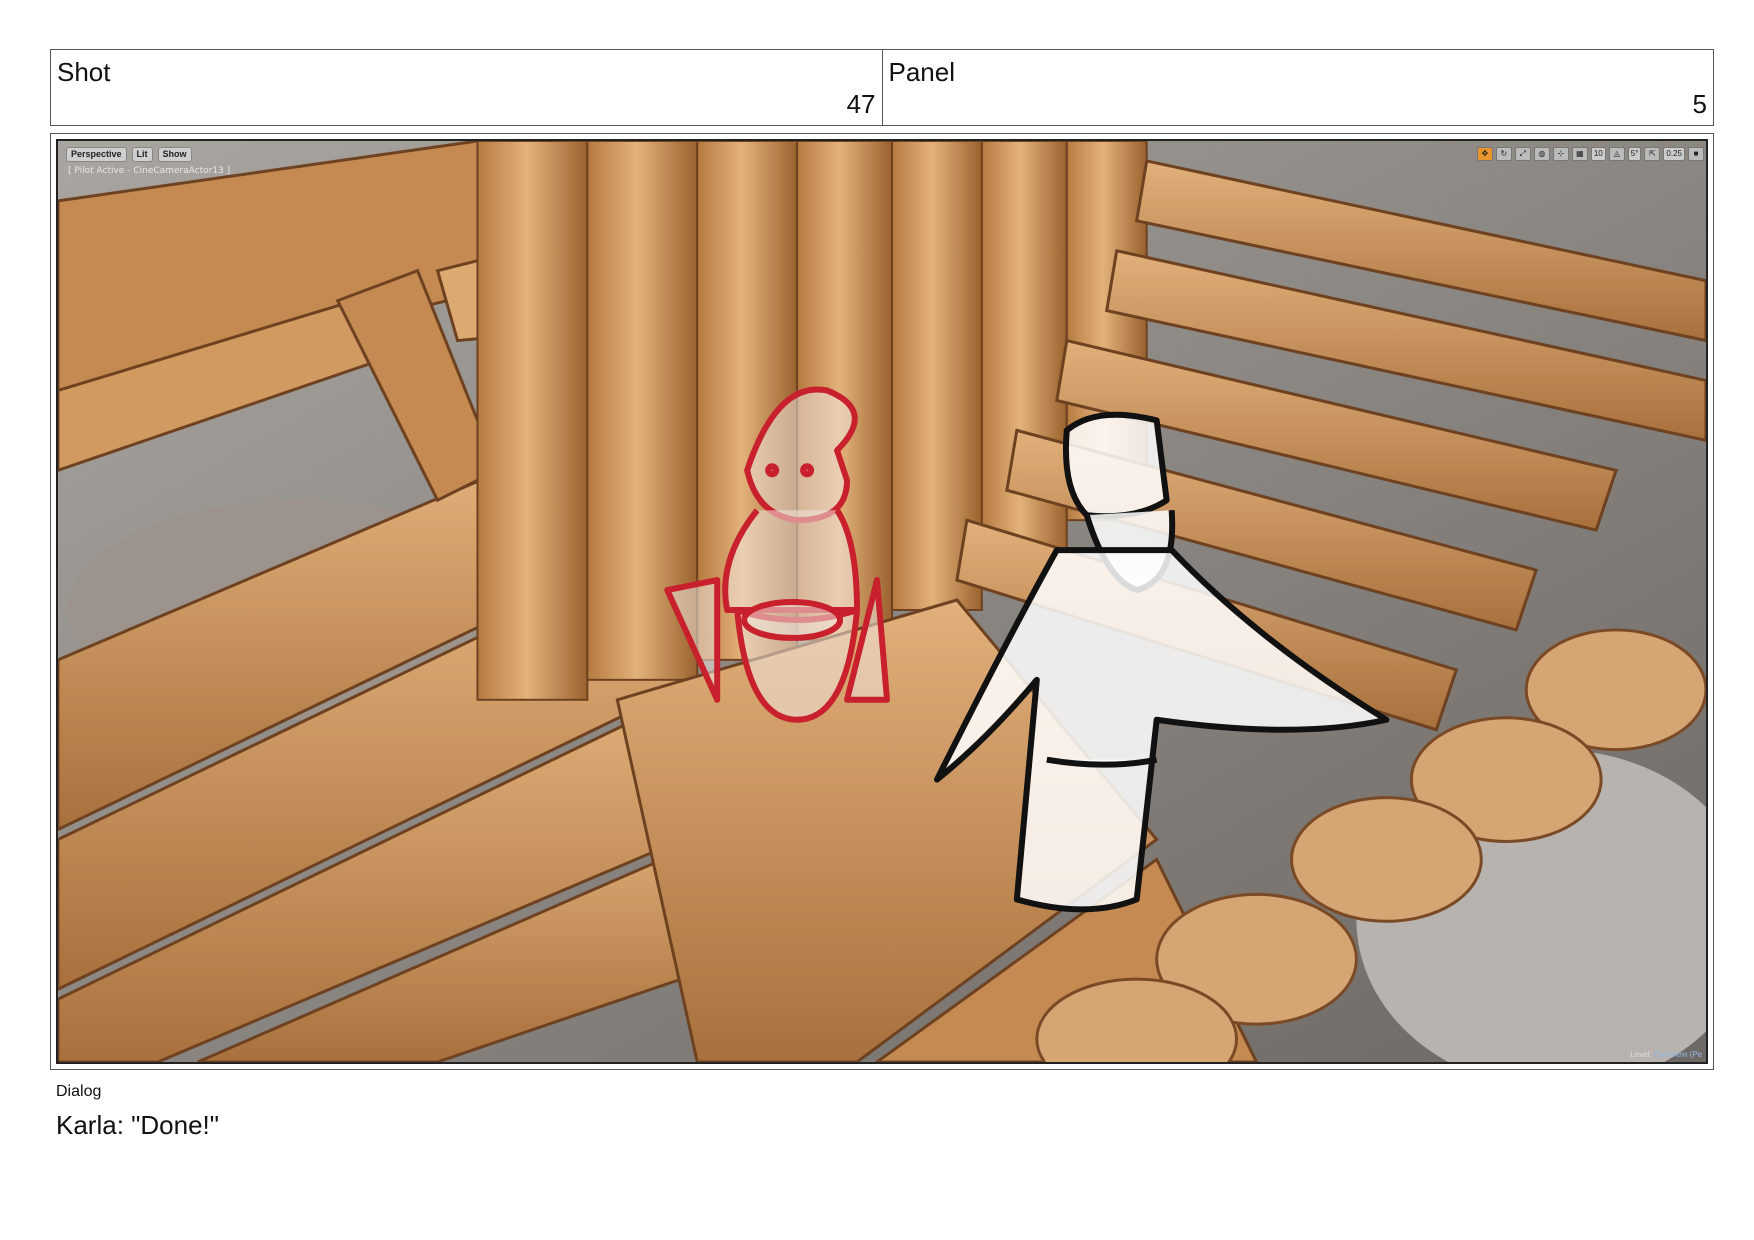 The width and height of the screenshot is (1754, 1240). I want to click on panel-cell: Panel 5, so click(1297, 87).